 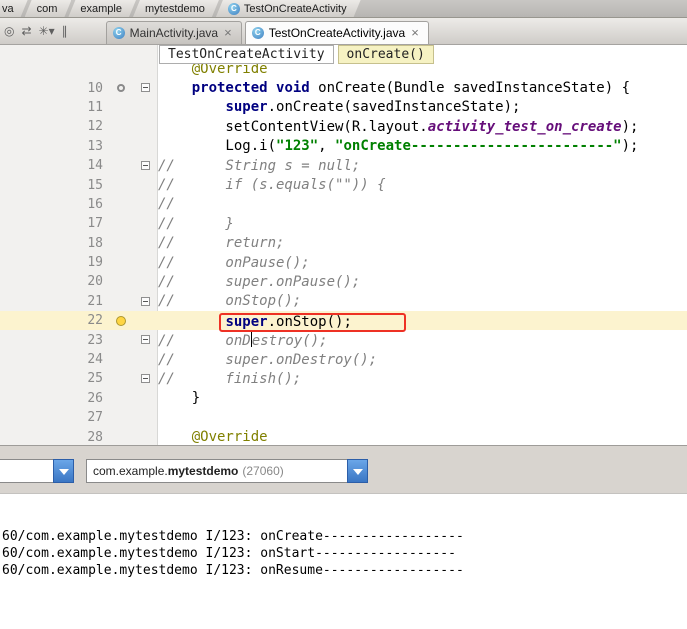 What do you see at coordinates (229, 88) in the screenshot?
I see `code-token: protected` at bounding box center [229, 88].